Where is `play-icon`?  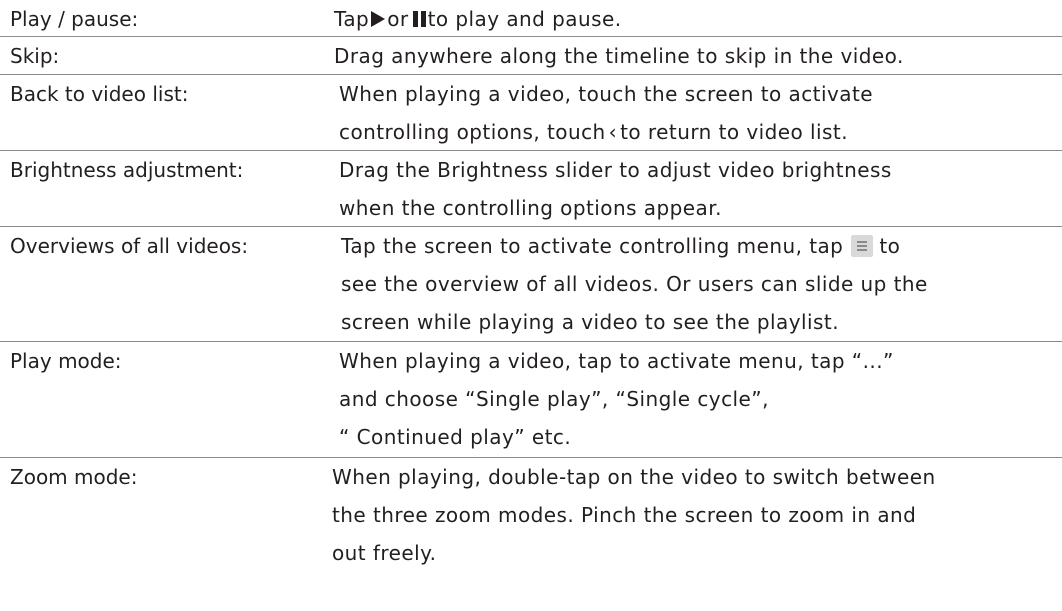
play-icon is located at coordinates (378, 19).